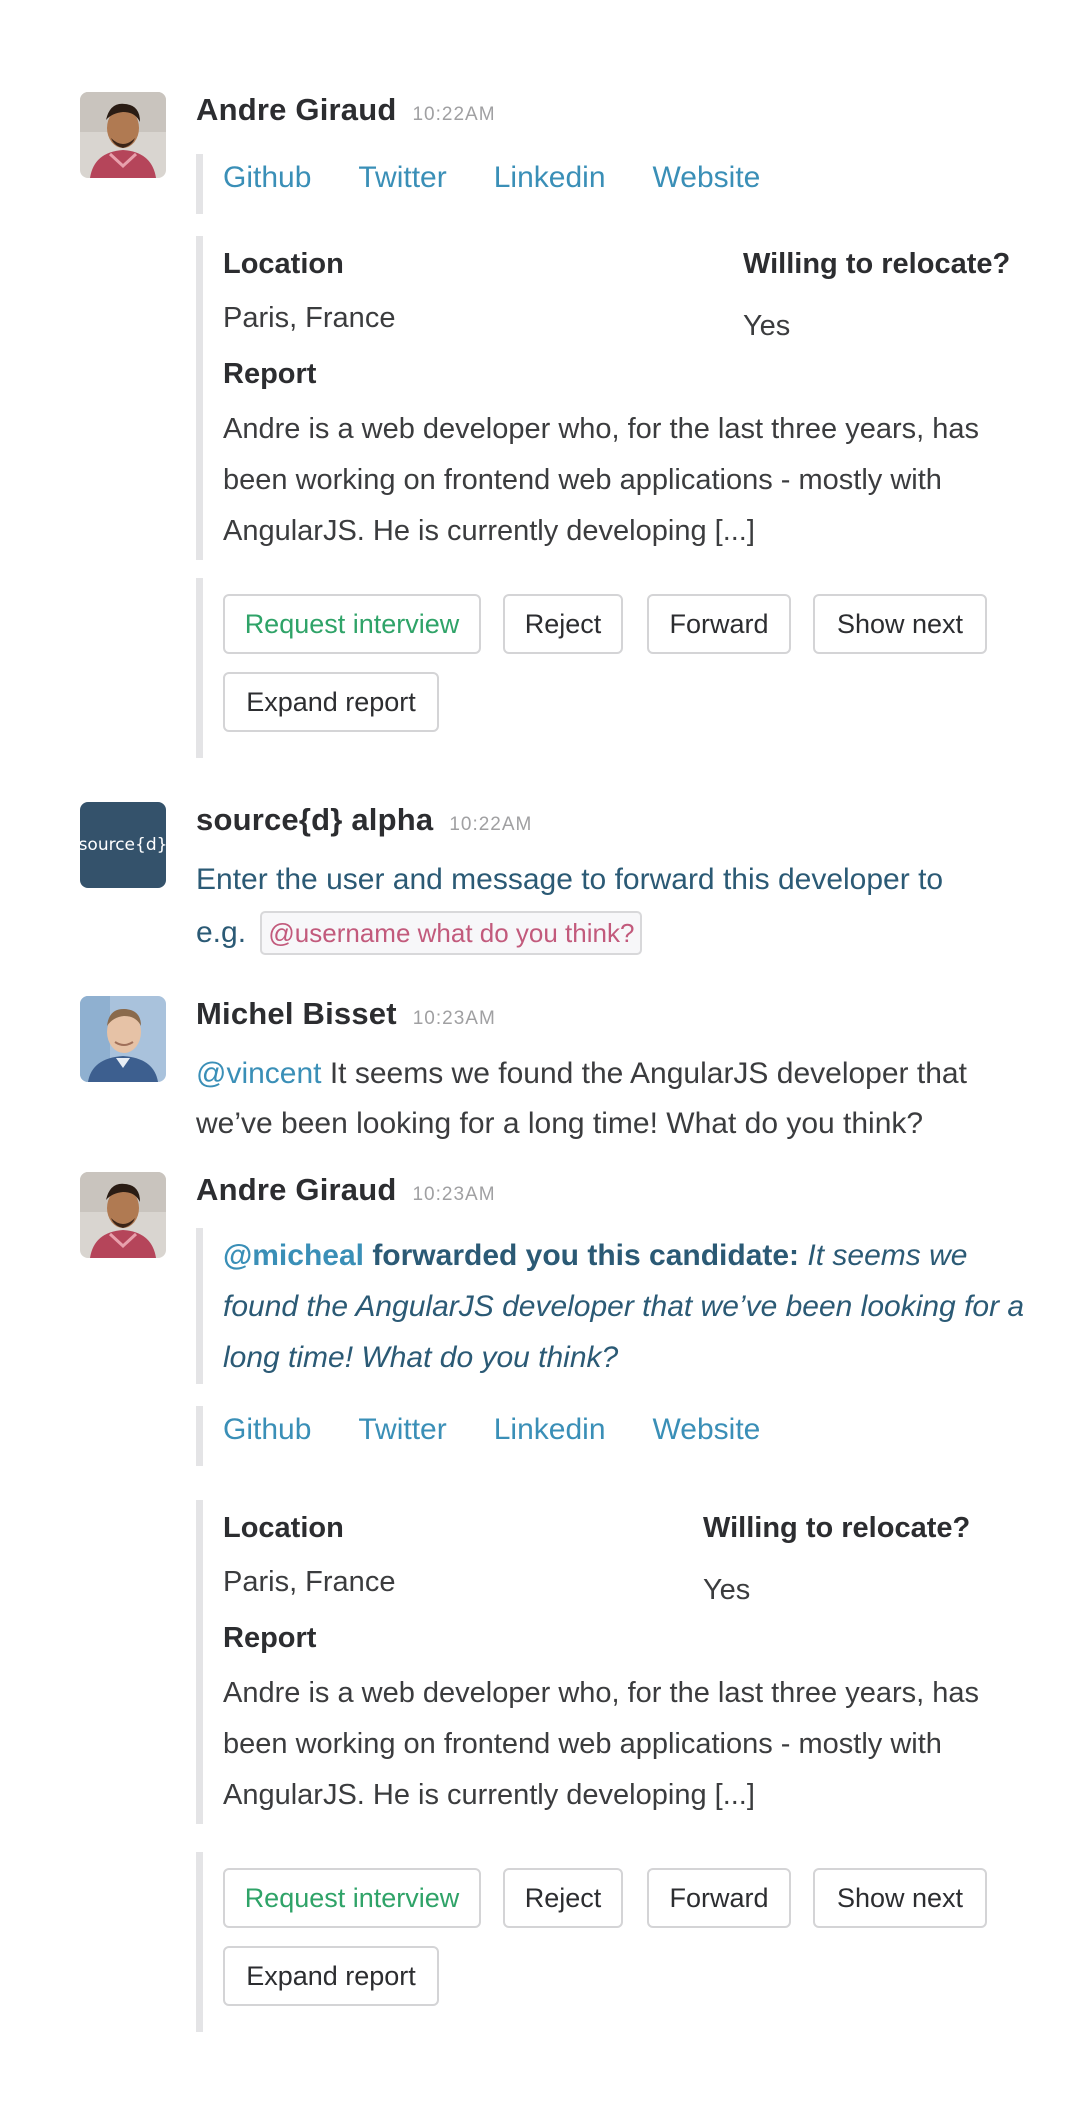 The height and width of the screenshot is (2115, 1080). Describe the element at coordinates (296, 1014) in the screenshot. I see `author-name: Michel Bisset` at that location.